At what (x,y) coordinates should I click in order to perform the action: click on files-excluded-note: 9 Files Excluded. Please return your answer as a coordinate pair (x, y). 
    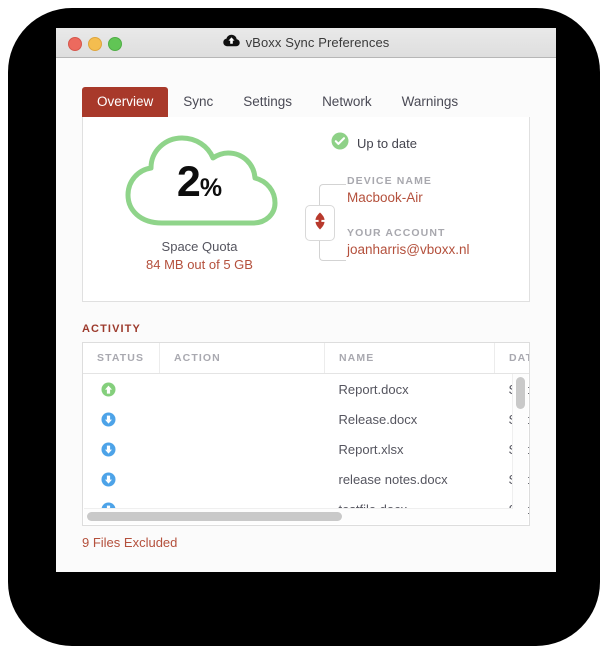
    Looking at the image, I should click on (306, 542).